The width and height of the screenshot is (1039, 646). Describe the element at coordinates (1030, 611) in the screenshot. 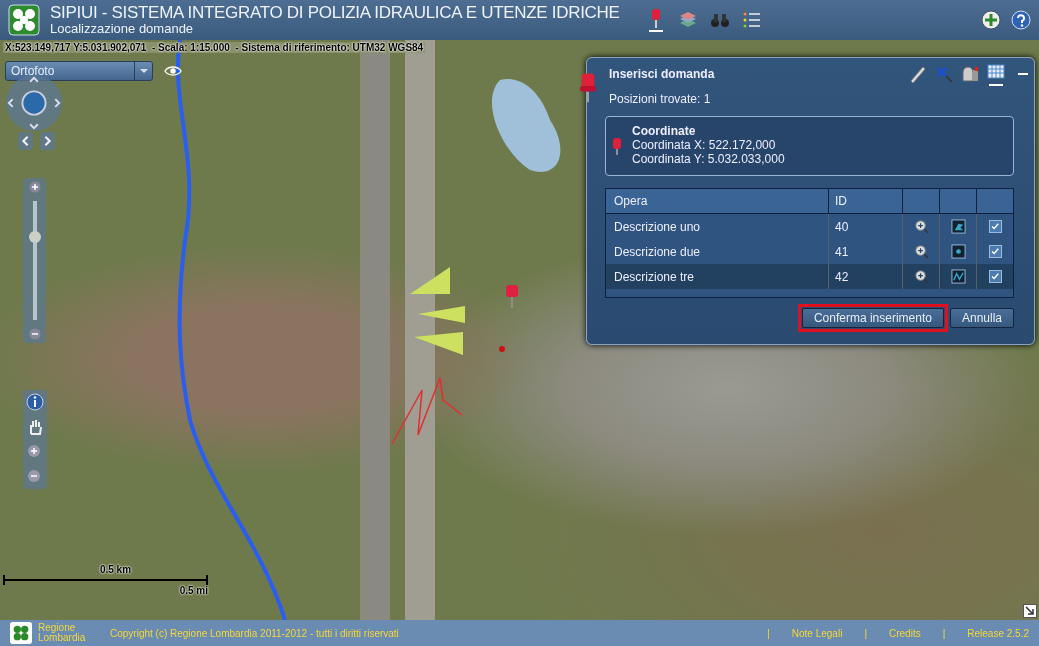

I see `resize-icon` at that location.